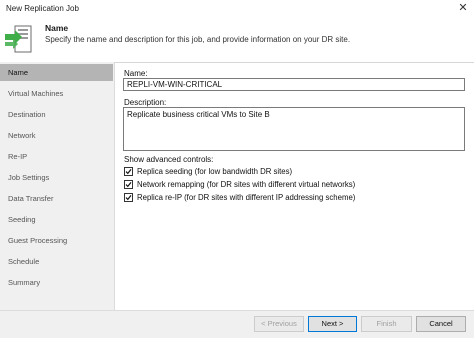  Describe the element at coordinates (56, 93) in the screenshot. I see `sidebar-item-virtual-machines: Virtual Machines` at that location.